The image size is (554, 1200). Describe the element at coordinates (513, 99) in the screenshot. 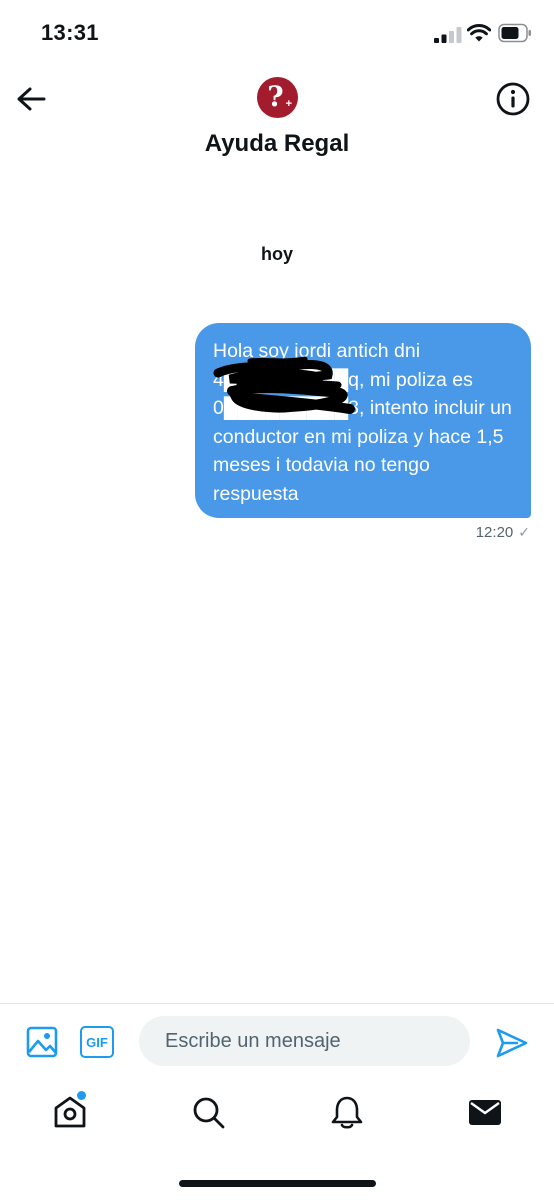

I see `info-icon` at that location.